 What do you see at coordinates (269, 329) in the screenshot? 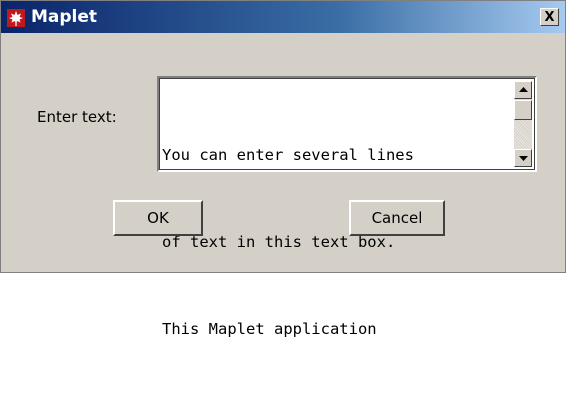
I see `text-line: This Maplet application` at bounding box center [269, 329].